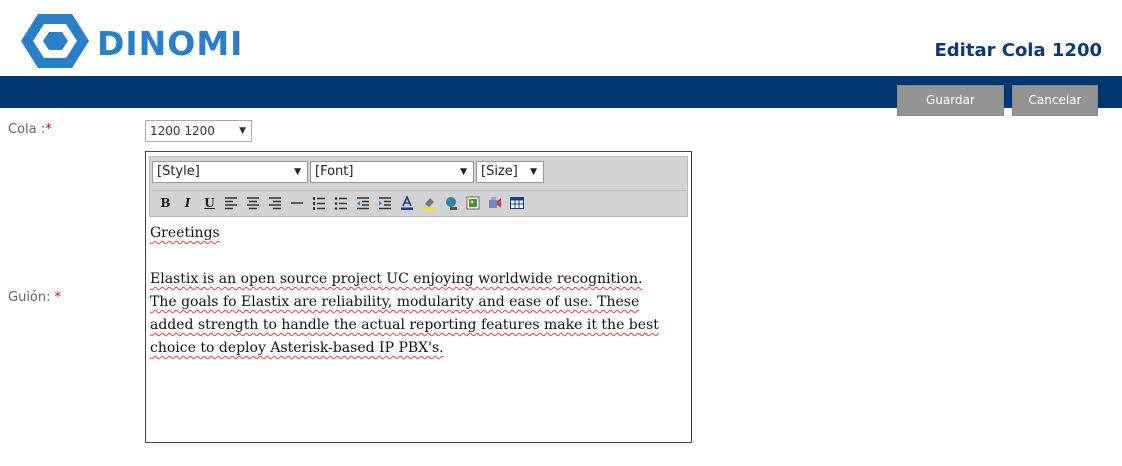 The height and width of the screenshot is (466, 1122). I want to click on cancel-button: Cancelar, so click(1055, 100).